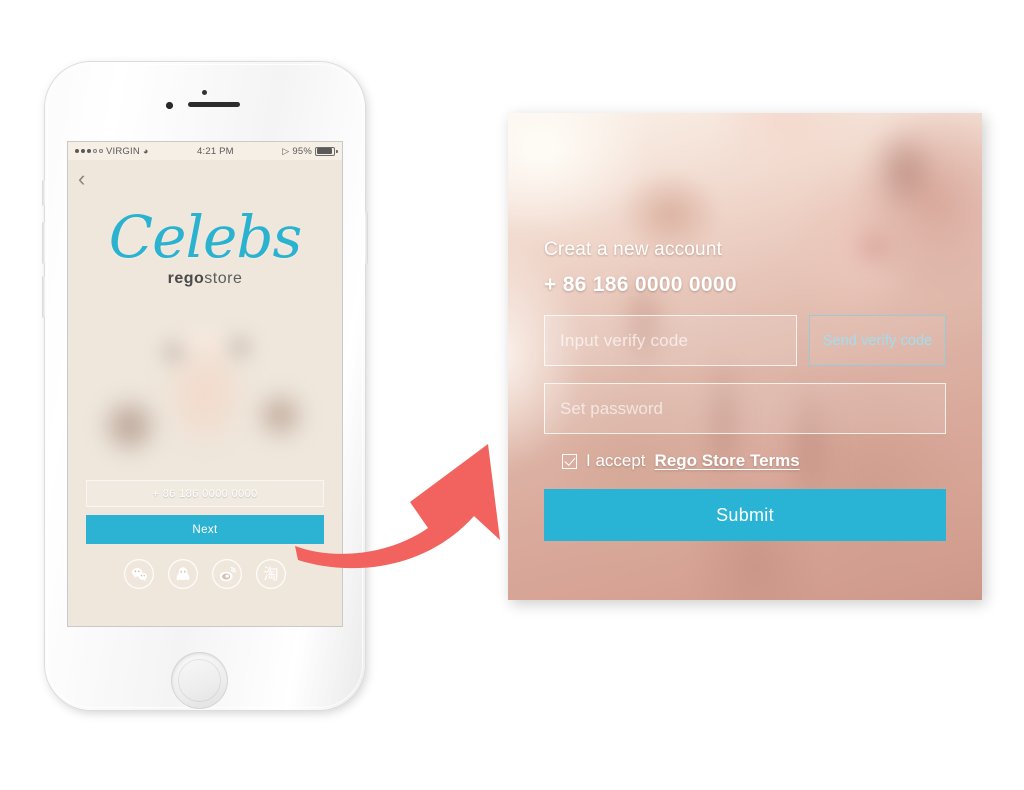 This screenshot has width=1024, height=790. I want to click on brand-sub-bold: rego, so click(186, 278).